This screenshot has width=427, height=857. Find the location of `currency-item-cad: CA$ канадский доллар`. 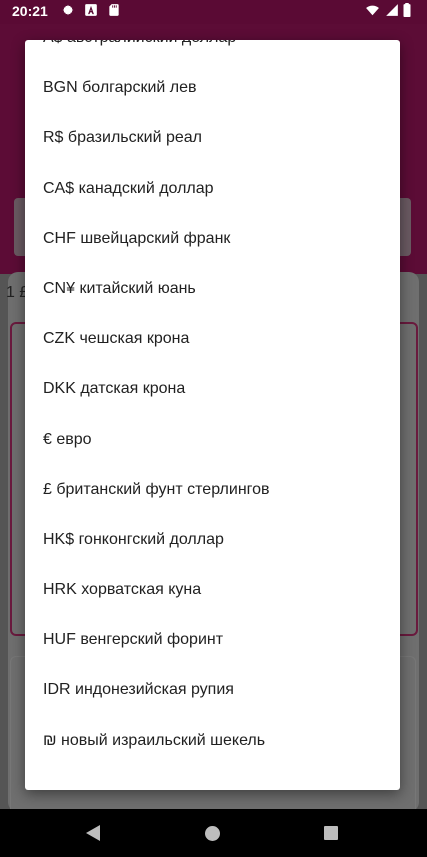

currency-item-cad: CA$ канадский доллар is located at coordinates (212, 189).